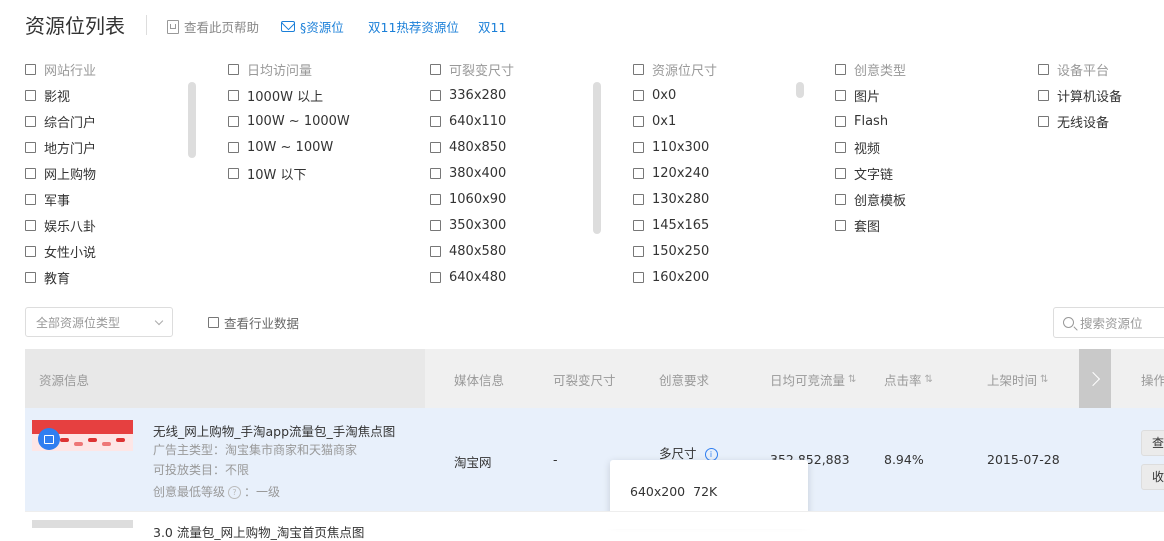 The height and width of the screenshot is (541, 1164). Describe the element at coordinates (813, 379) in the screenshot. I see `th-daily-traffic: 日均可竞流量 ⇅` at that location.